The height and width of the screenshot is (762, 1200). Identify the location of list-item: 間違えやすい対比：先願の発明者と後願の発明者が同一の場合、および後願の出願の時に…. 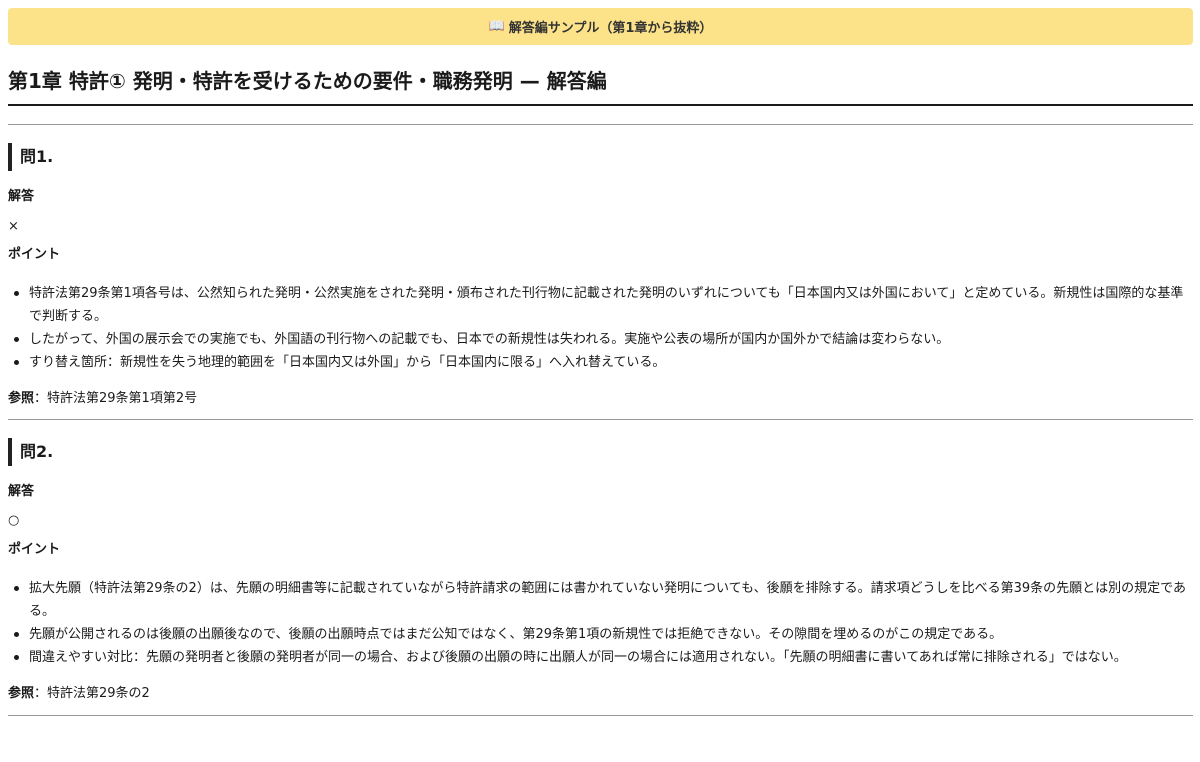
(600, 657).